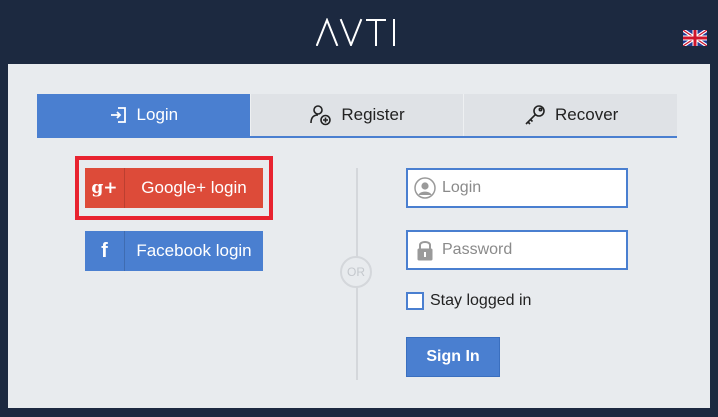 This screenshot has height=417, width=718. What do you see at coordinates (535, 115) in the screenshot?
I see `key-icon` at bounding box center [535, 115].